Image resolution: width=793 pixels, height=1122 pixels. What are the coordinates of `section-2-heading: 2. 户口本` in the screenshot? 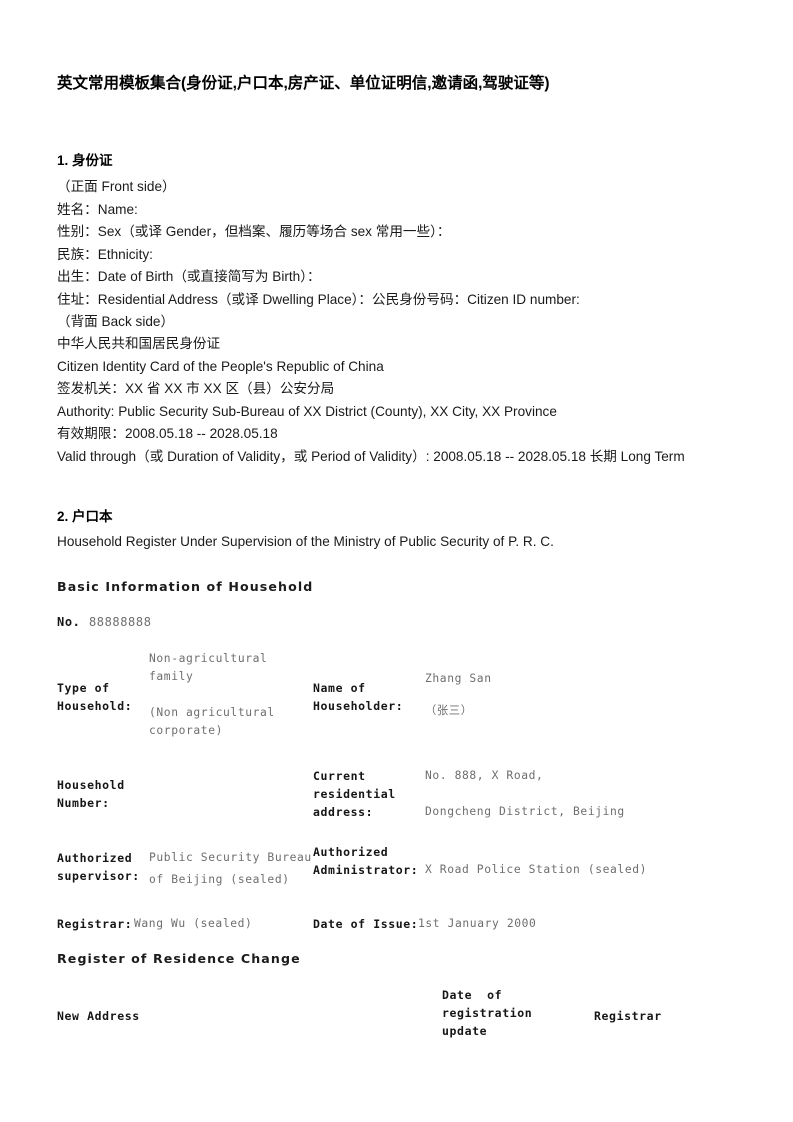 It's located at (85, 516).